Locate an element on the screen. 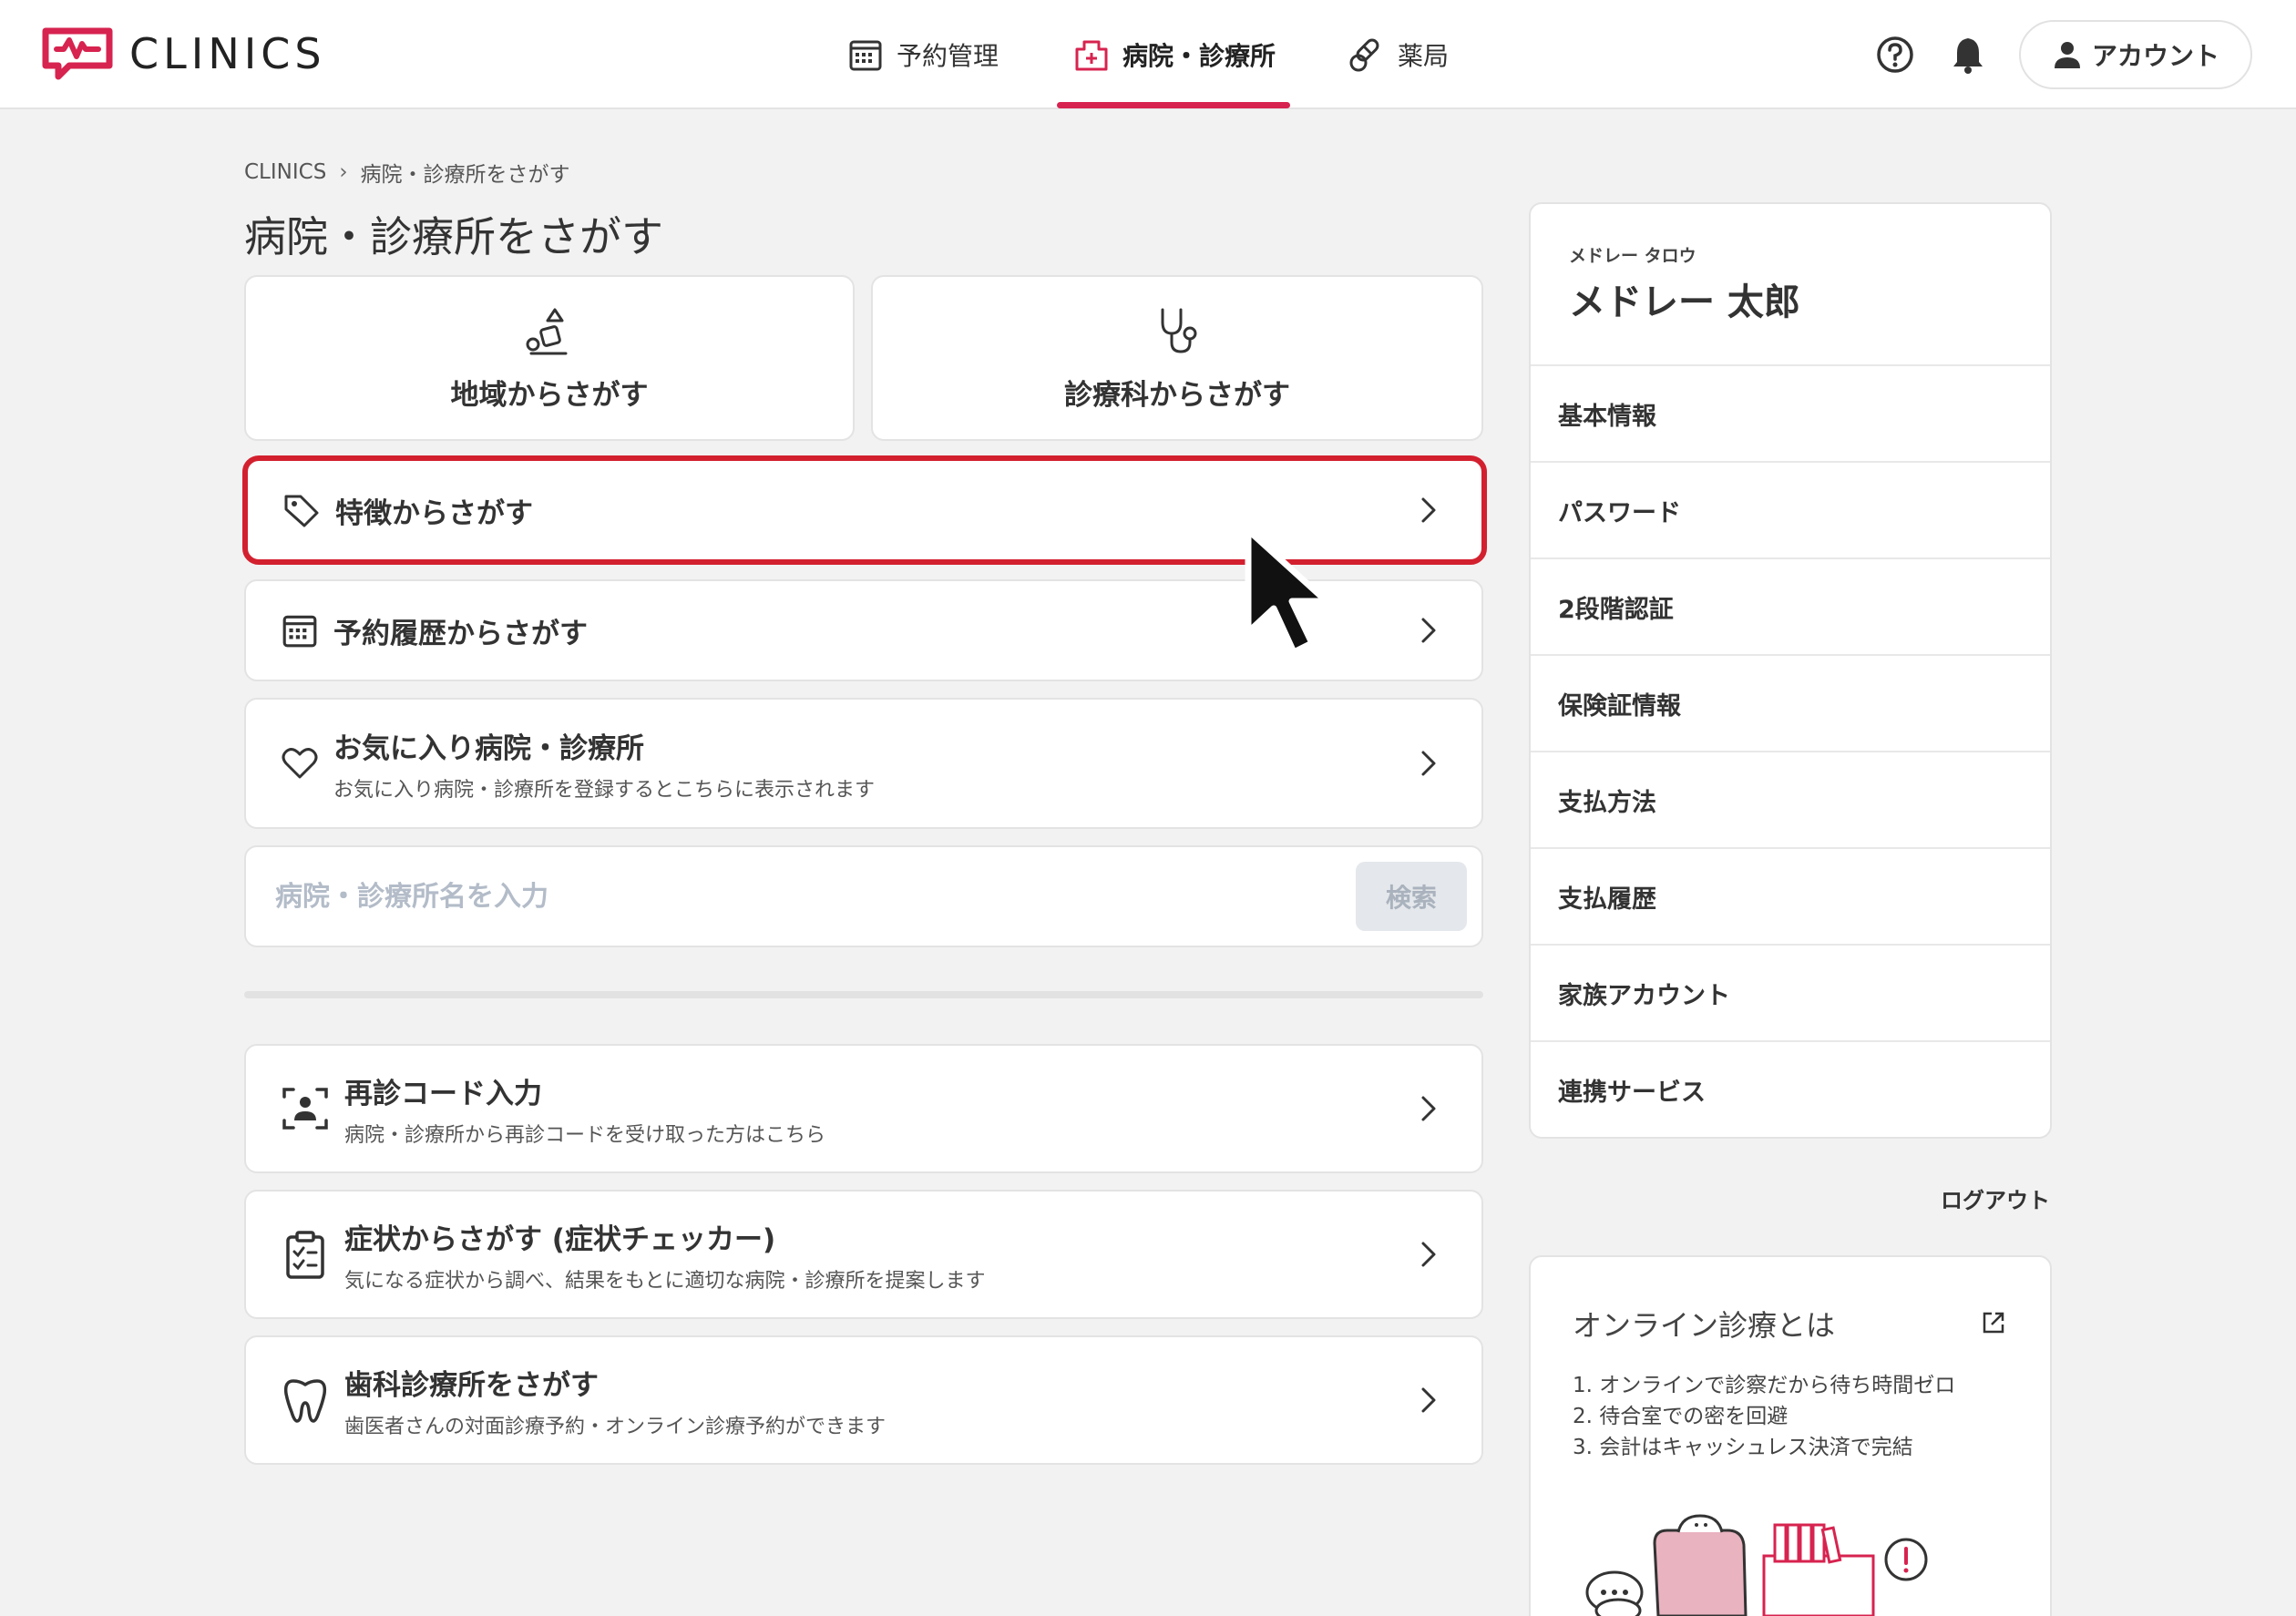 This screenshot has height=1616, width=2296. nav-reservations-label: 予約管理 is located at coordinates (948, 56).